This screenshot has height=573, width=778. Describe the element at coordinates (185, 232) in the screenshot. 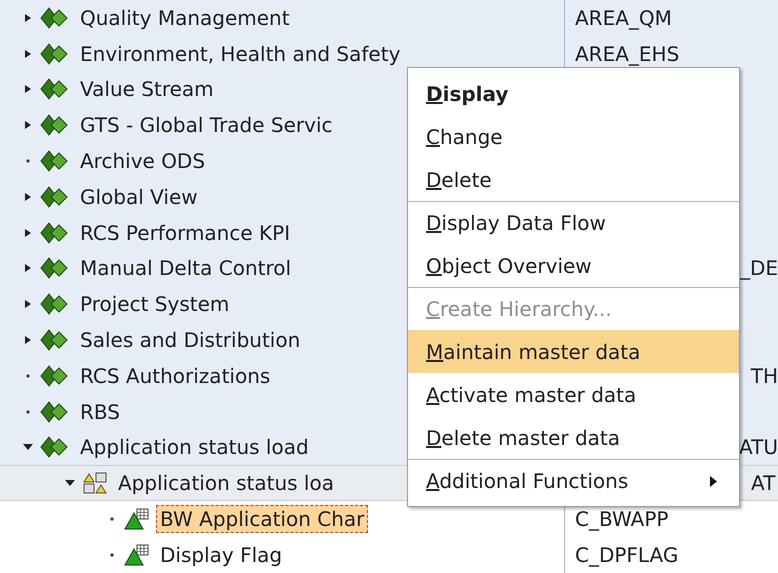

I see `tree-node: RCS Performance KPI` at that location.